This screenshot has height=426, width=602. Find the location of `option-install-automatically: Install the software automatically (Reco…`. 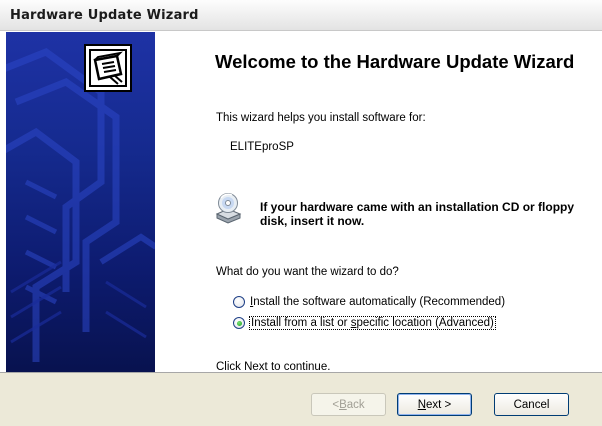

option-install-automatically: Install the software automatically (Reco… is located at coordinates (369, 302).